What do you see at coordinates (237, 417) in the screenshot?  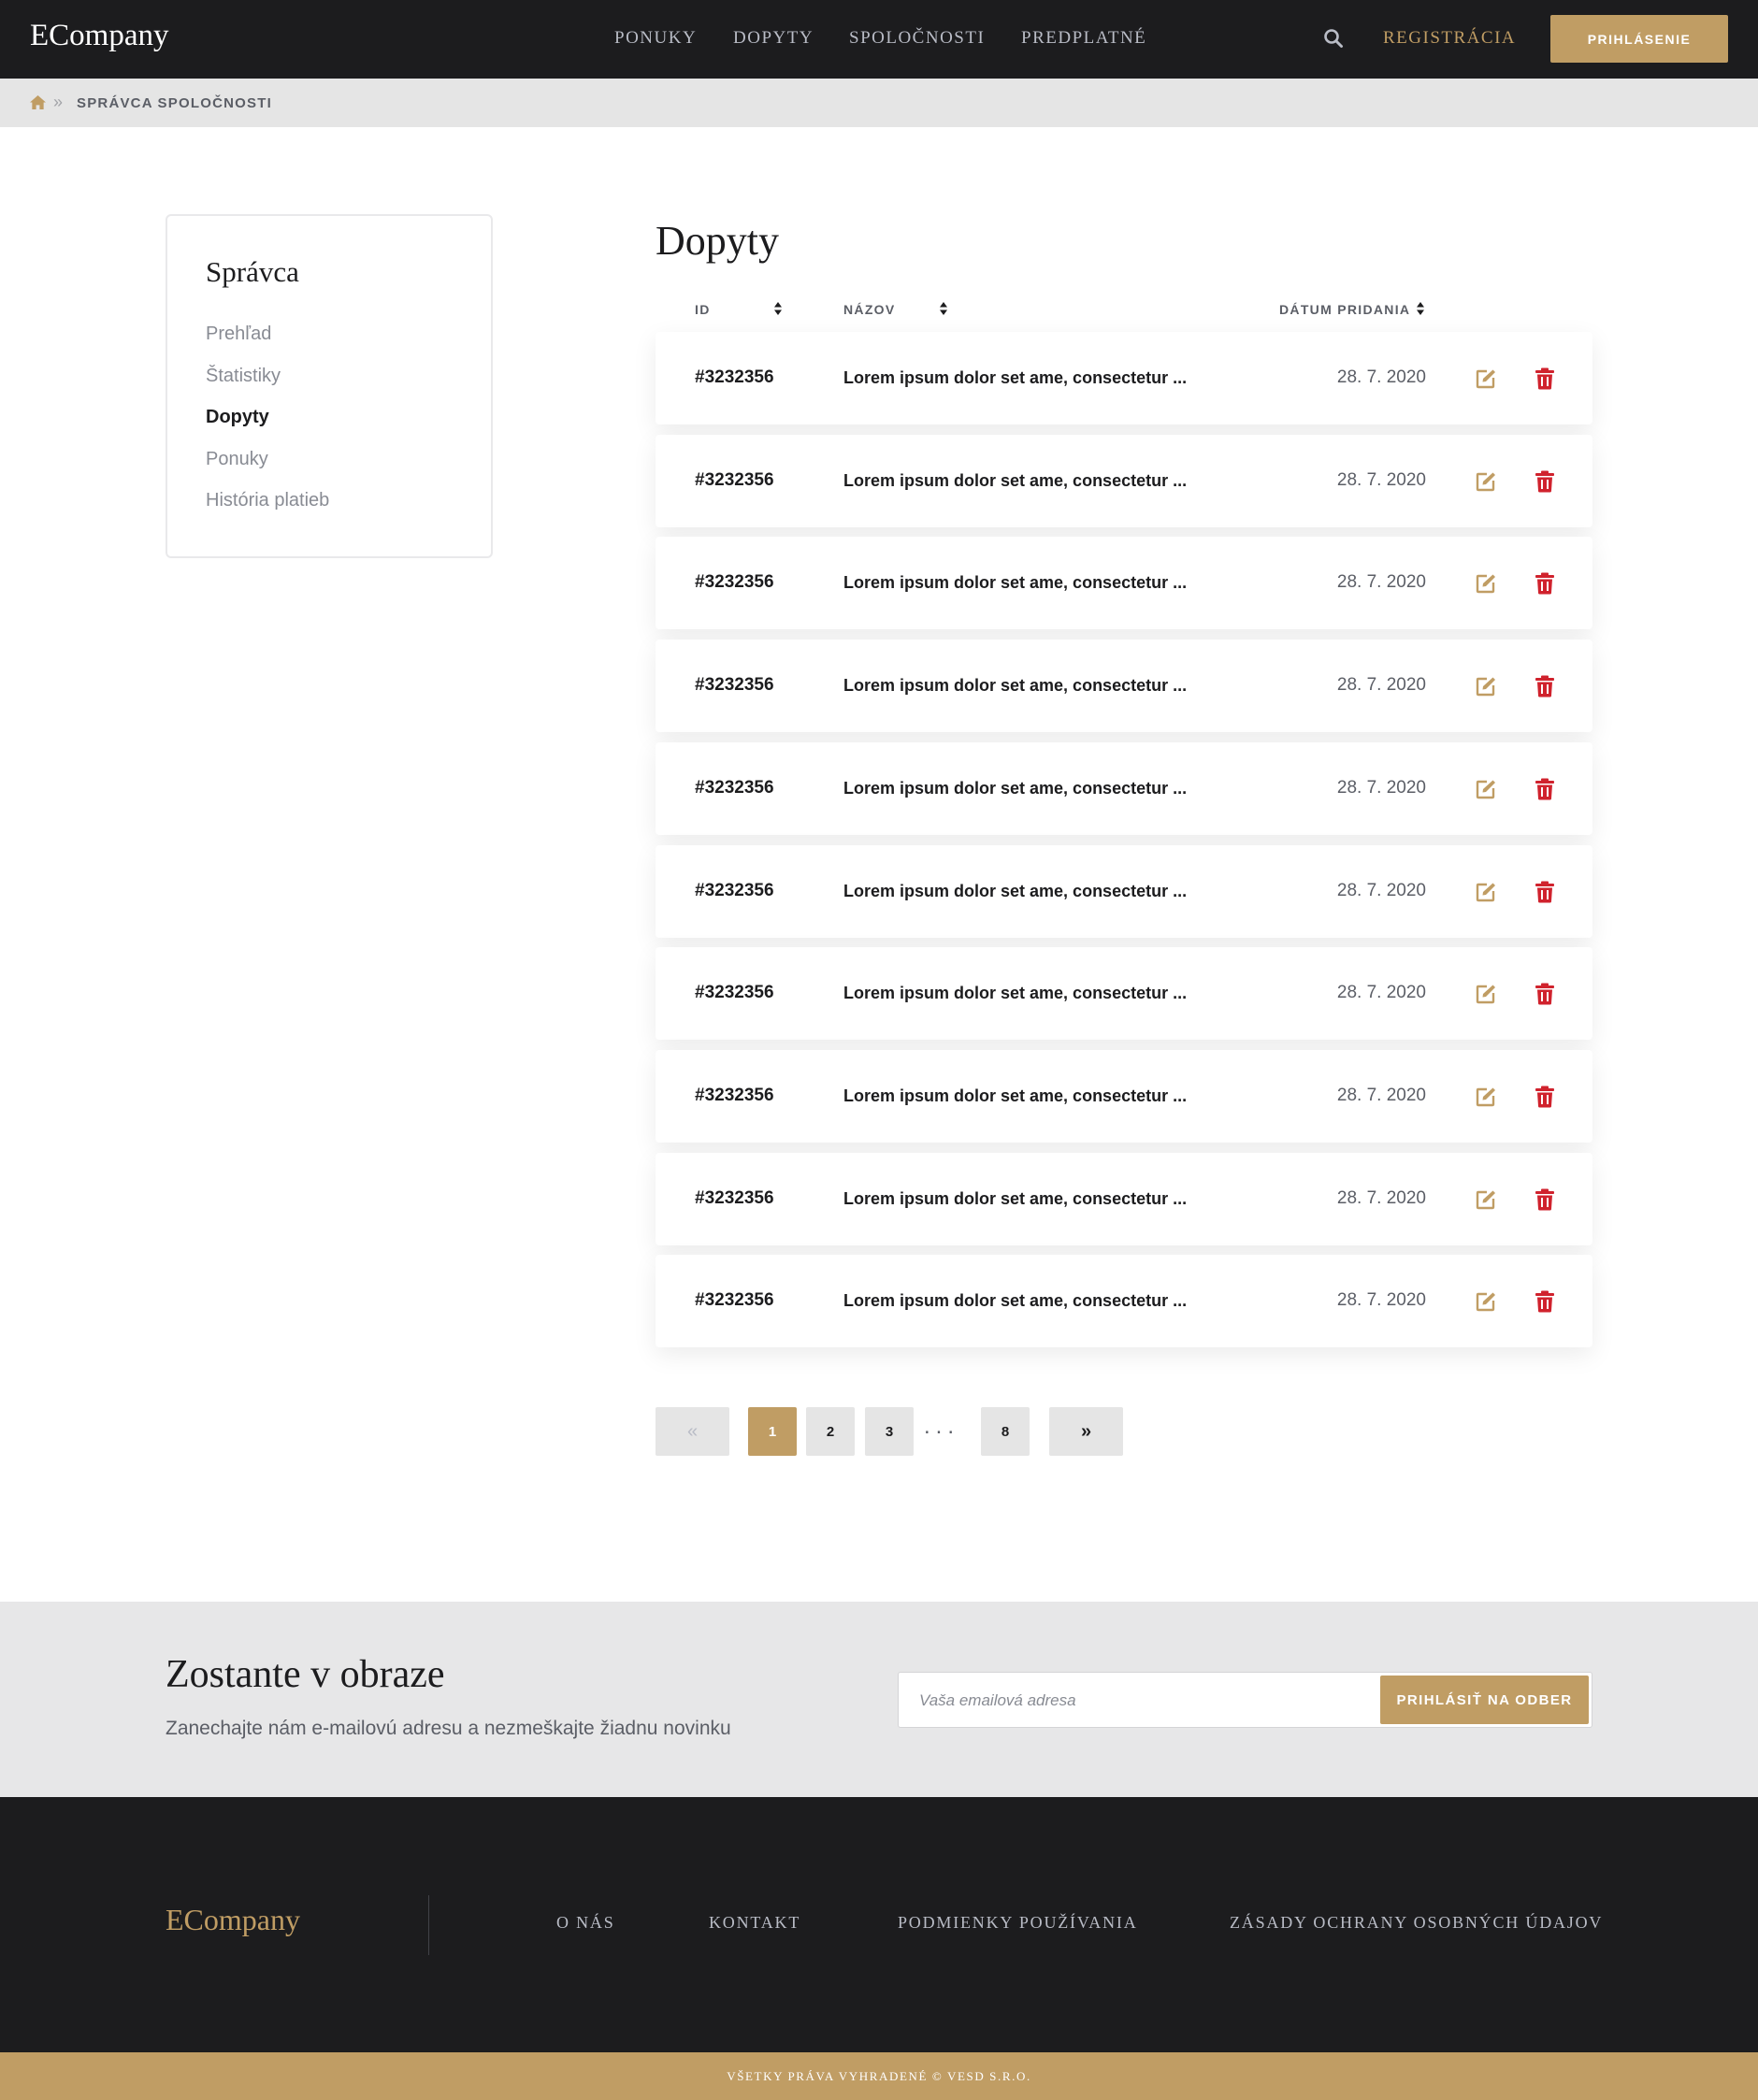 I see `sidebar-item-dopyty: Dopyty` at bounding box center [237, 417].